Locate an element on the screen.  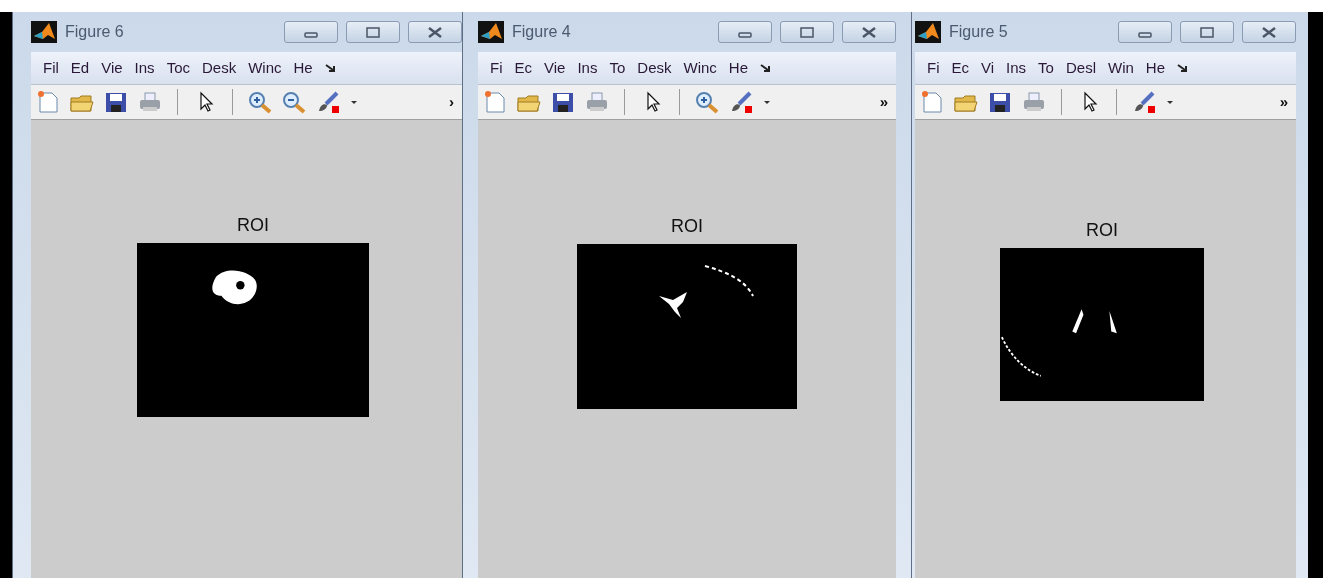
zoom-out-icon is located at coordinates (294, 102).